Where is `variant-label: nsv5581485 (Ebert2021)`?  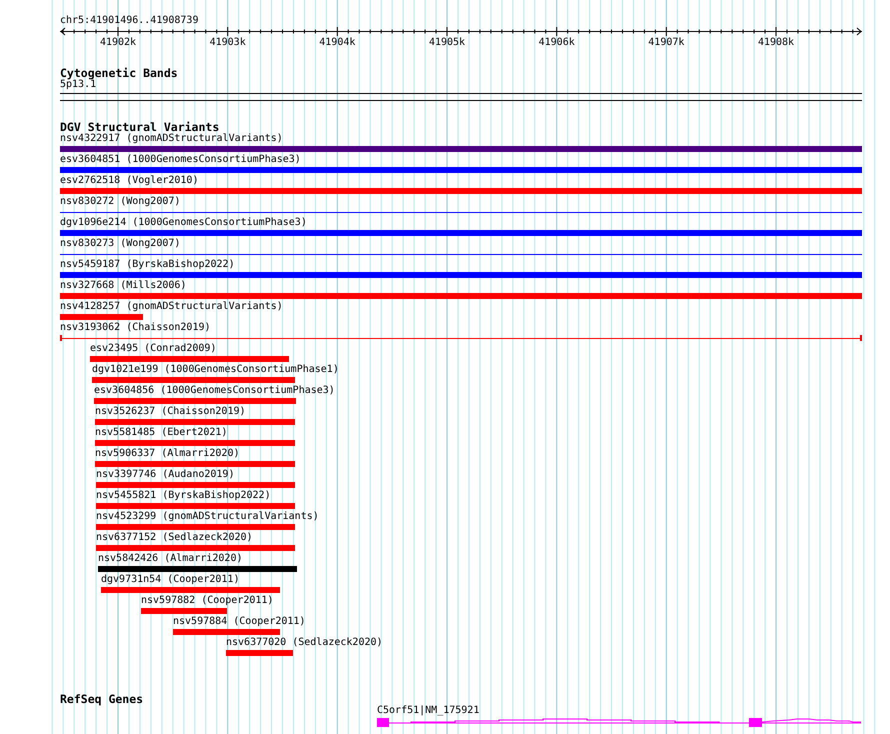
variant-label: nsv5581485 (Ebert2021) is located at coordinates (161, 432).